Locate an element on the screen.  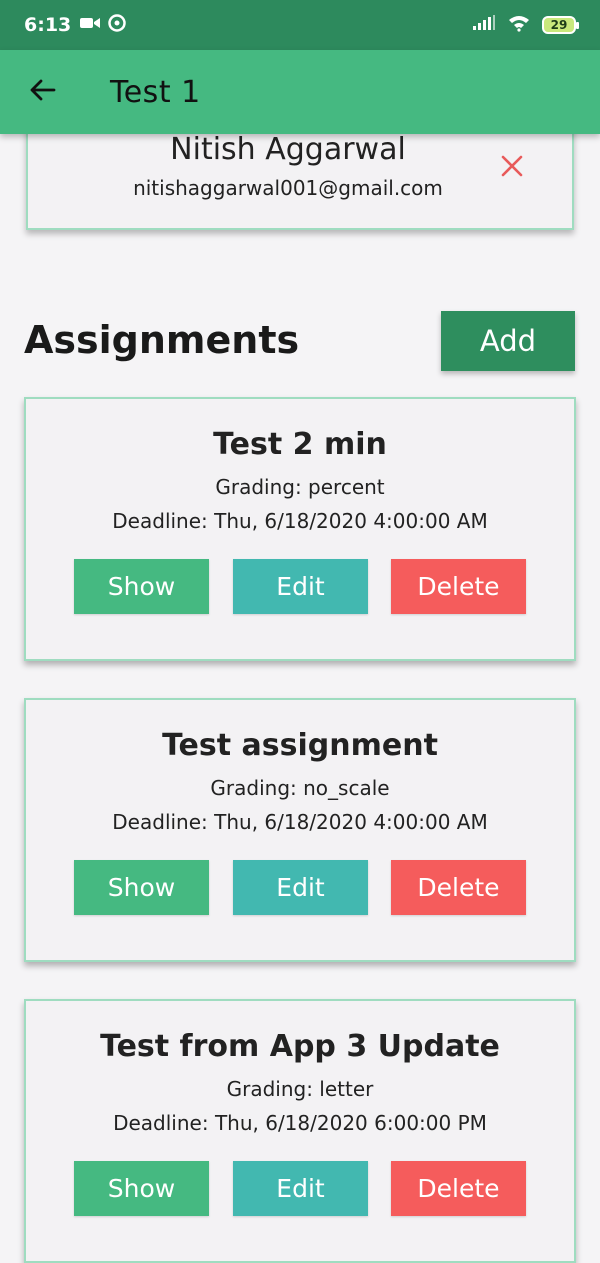
assignment-grading: Grading: letter is located at coordinates (300, 1089).